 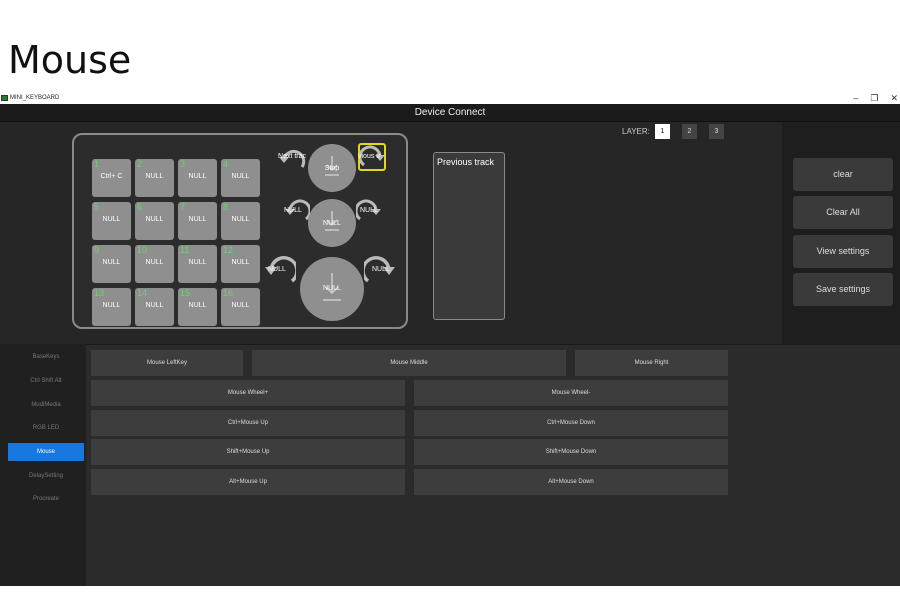 What do you see at coordinates (46, 476) in the screenshot?
I see `nav-delaysetting: DelaySetting` at bounding box center [46, 476].